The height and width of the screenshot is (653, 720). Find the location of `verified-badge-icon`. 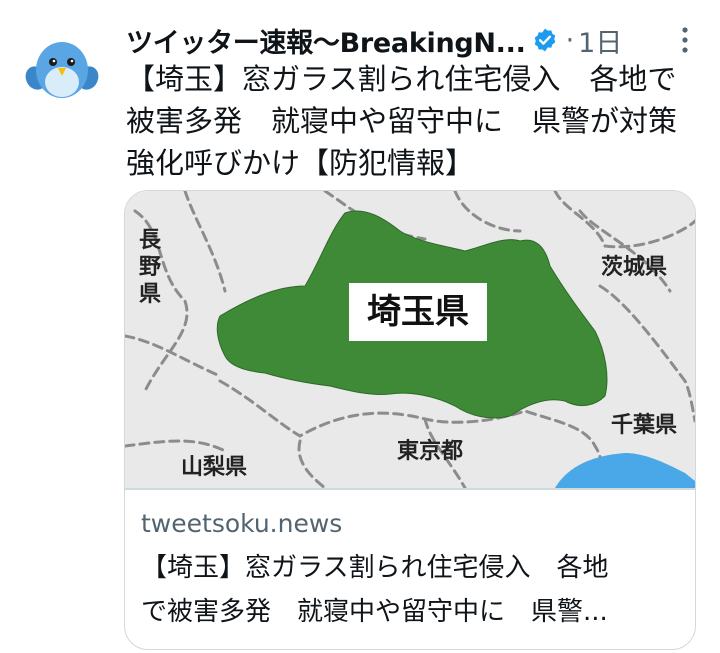

verified-badge-icon is located at coordinates (544, 40).